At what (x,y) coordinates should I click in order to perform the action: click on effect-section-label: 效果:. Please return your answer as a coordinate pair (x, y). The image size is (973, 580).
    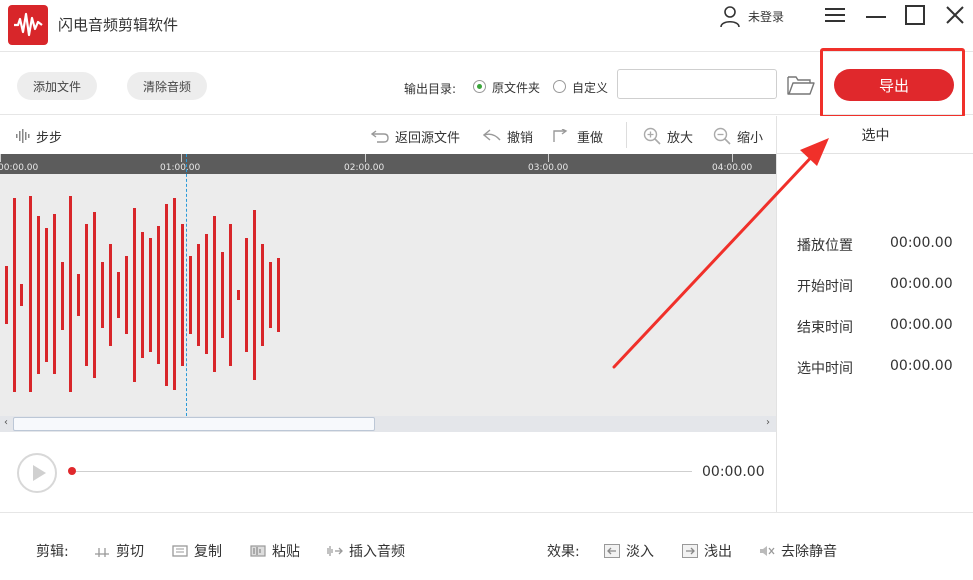
    Looking at the image, I should click on (563, 552).